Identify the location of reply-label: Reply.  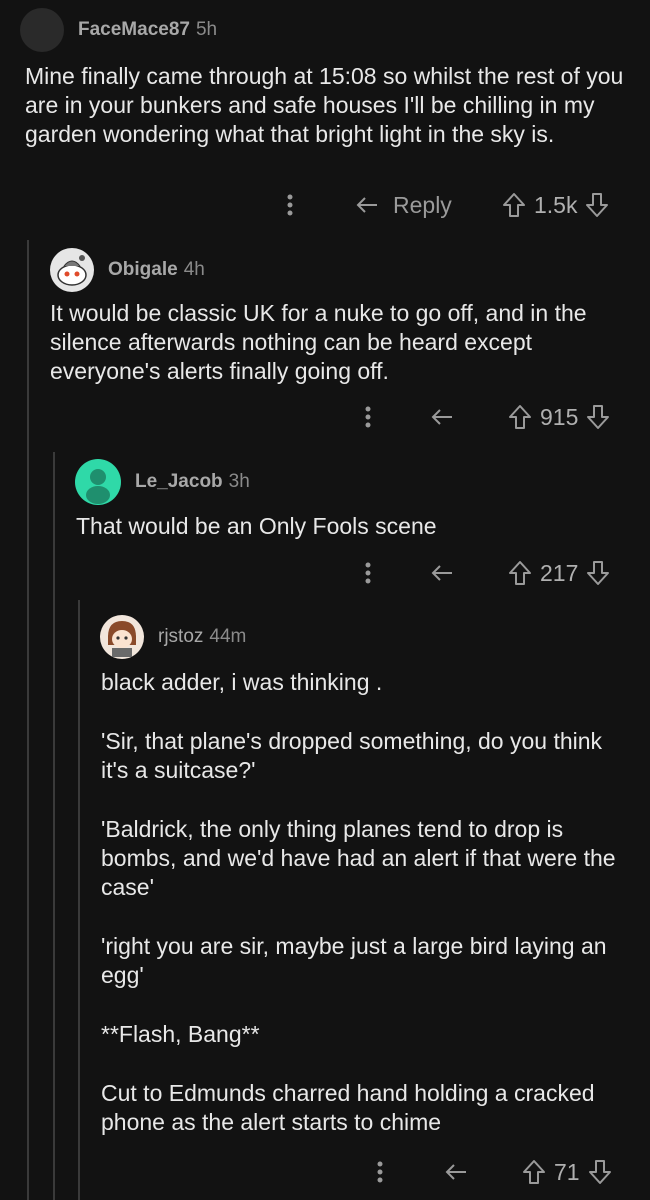
(422, 204).